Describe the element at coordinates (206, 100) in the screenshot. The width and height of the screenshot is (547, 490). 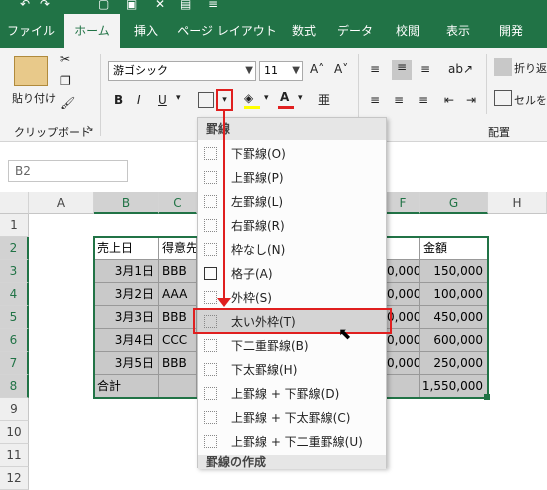
I see `border-icon` at that location.